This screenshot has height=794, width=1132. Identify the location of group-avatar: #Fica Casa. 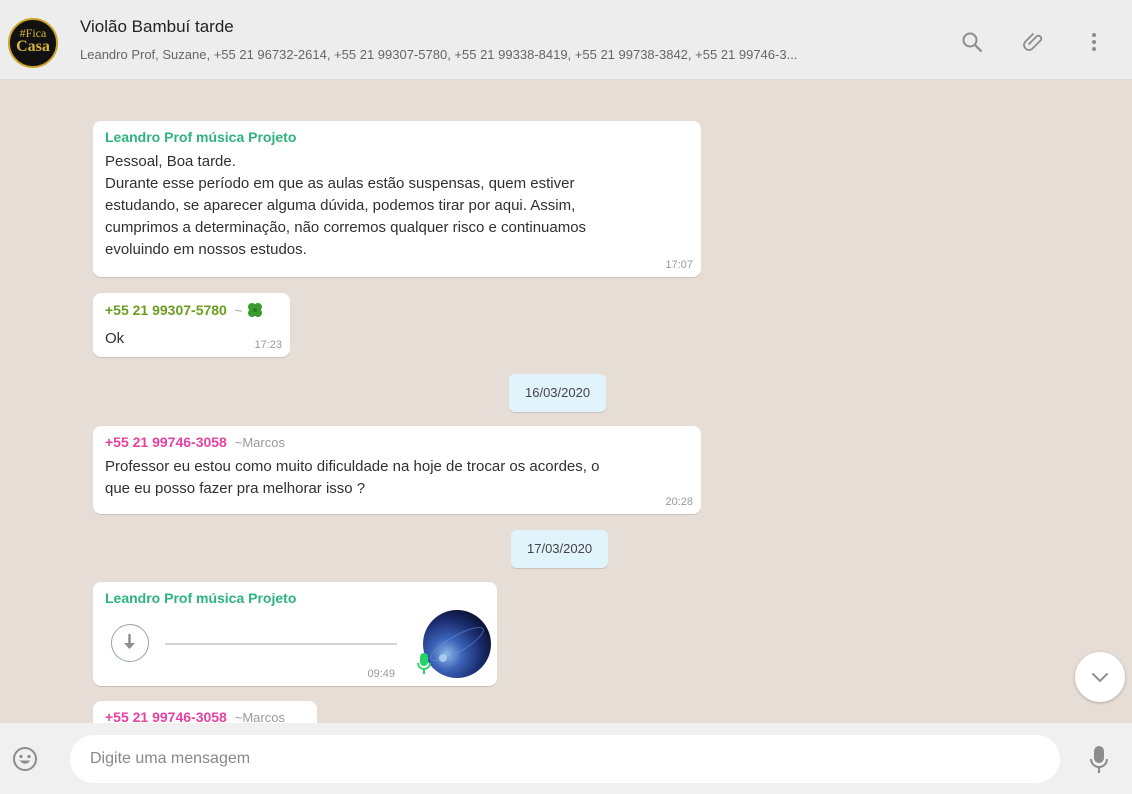
(33, 43).